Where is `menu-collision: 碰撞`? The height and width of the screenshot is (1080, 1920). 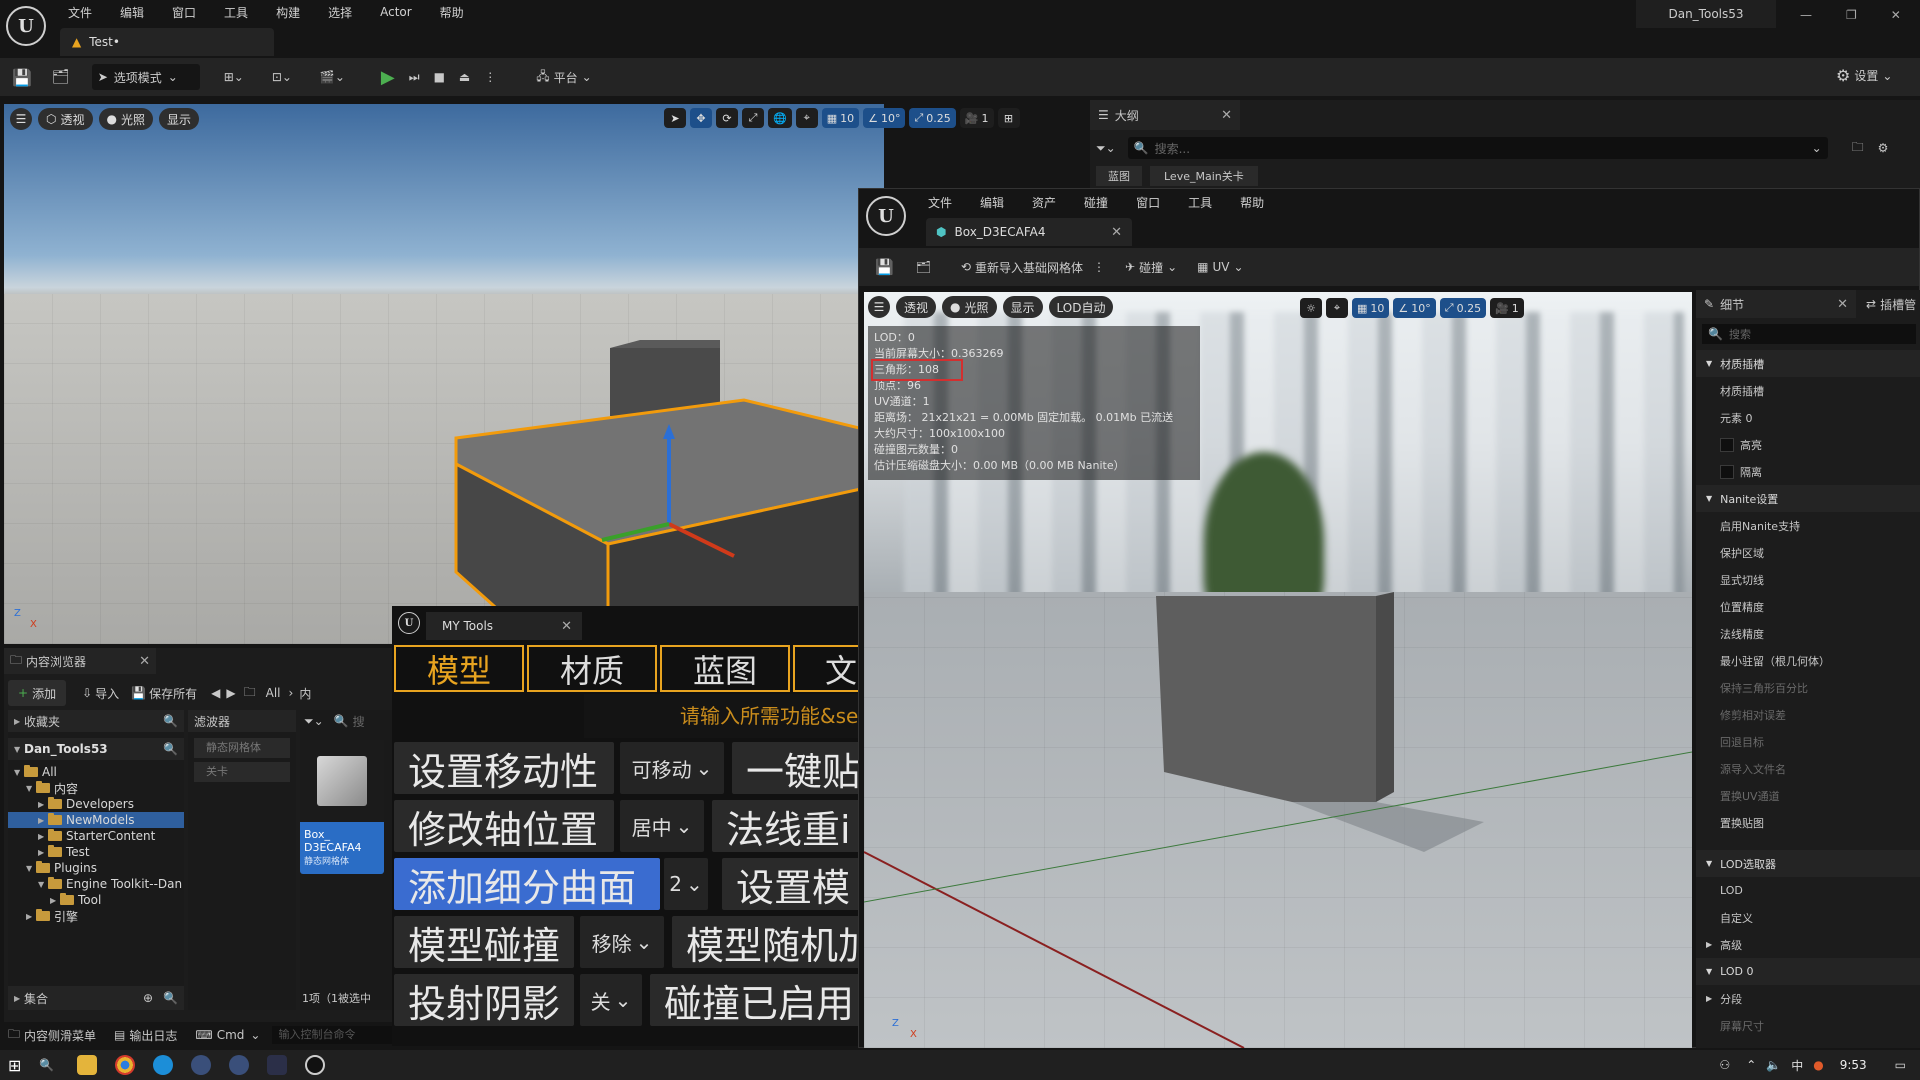 menu-collision: 碰撞 is located at coordinates (1096, 202).